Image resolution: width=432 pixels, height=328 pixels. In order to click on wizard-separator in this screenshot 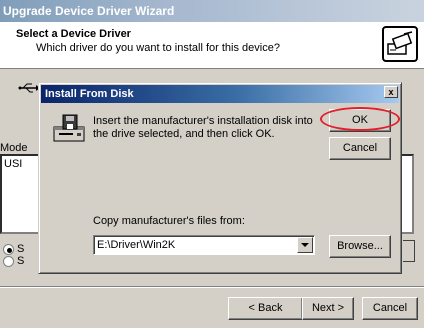, I will do `click(212, 287)`.